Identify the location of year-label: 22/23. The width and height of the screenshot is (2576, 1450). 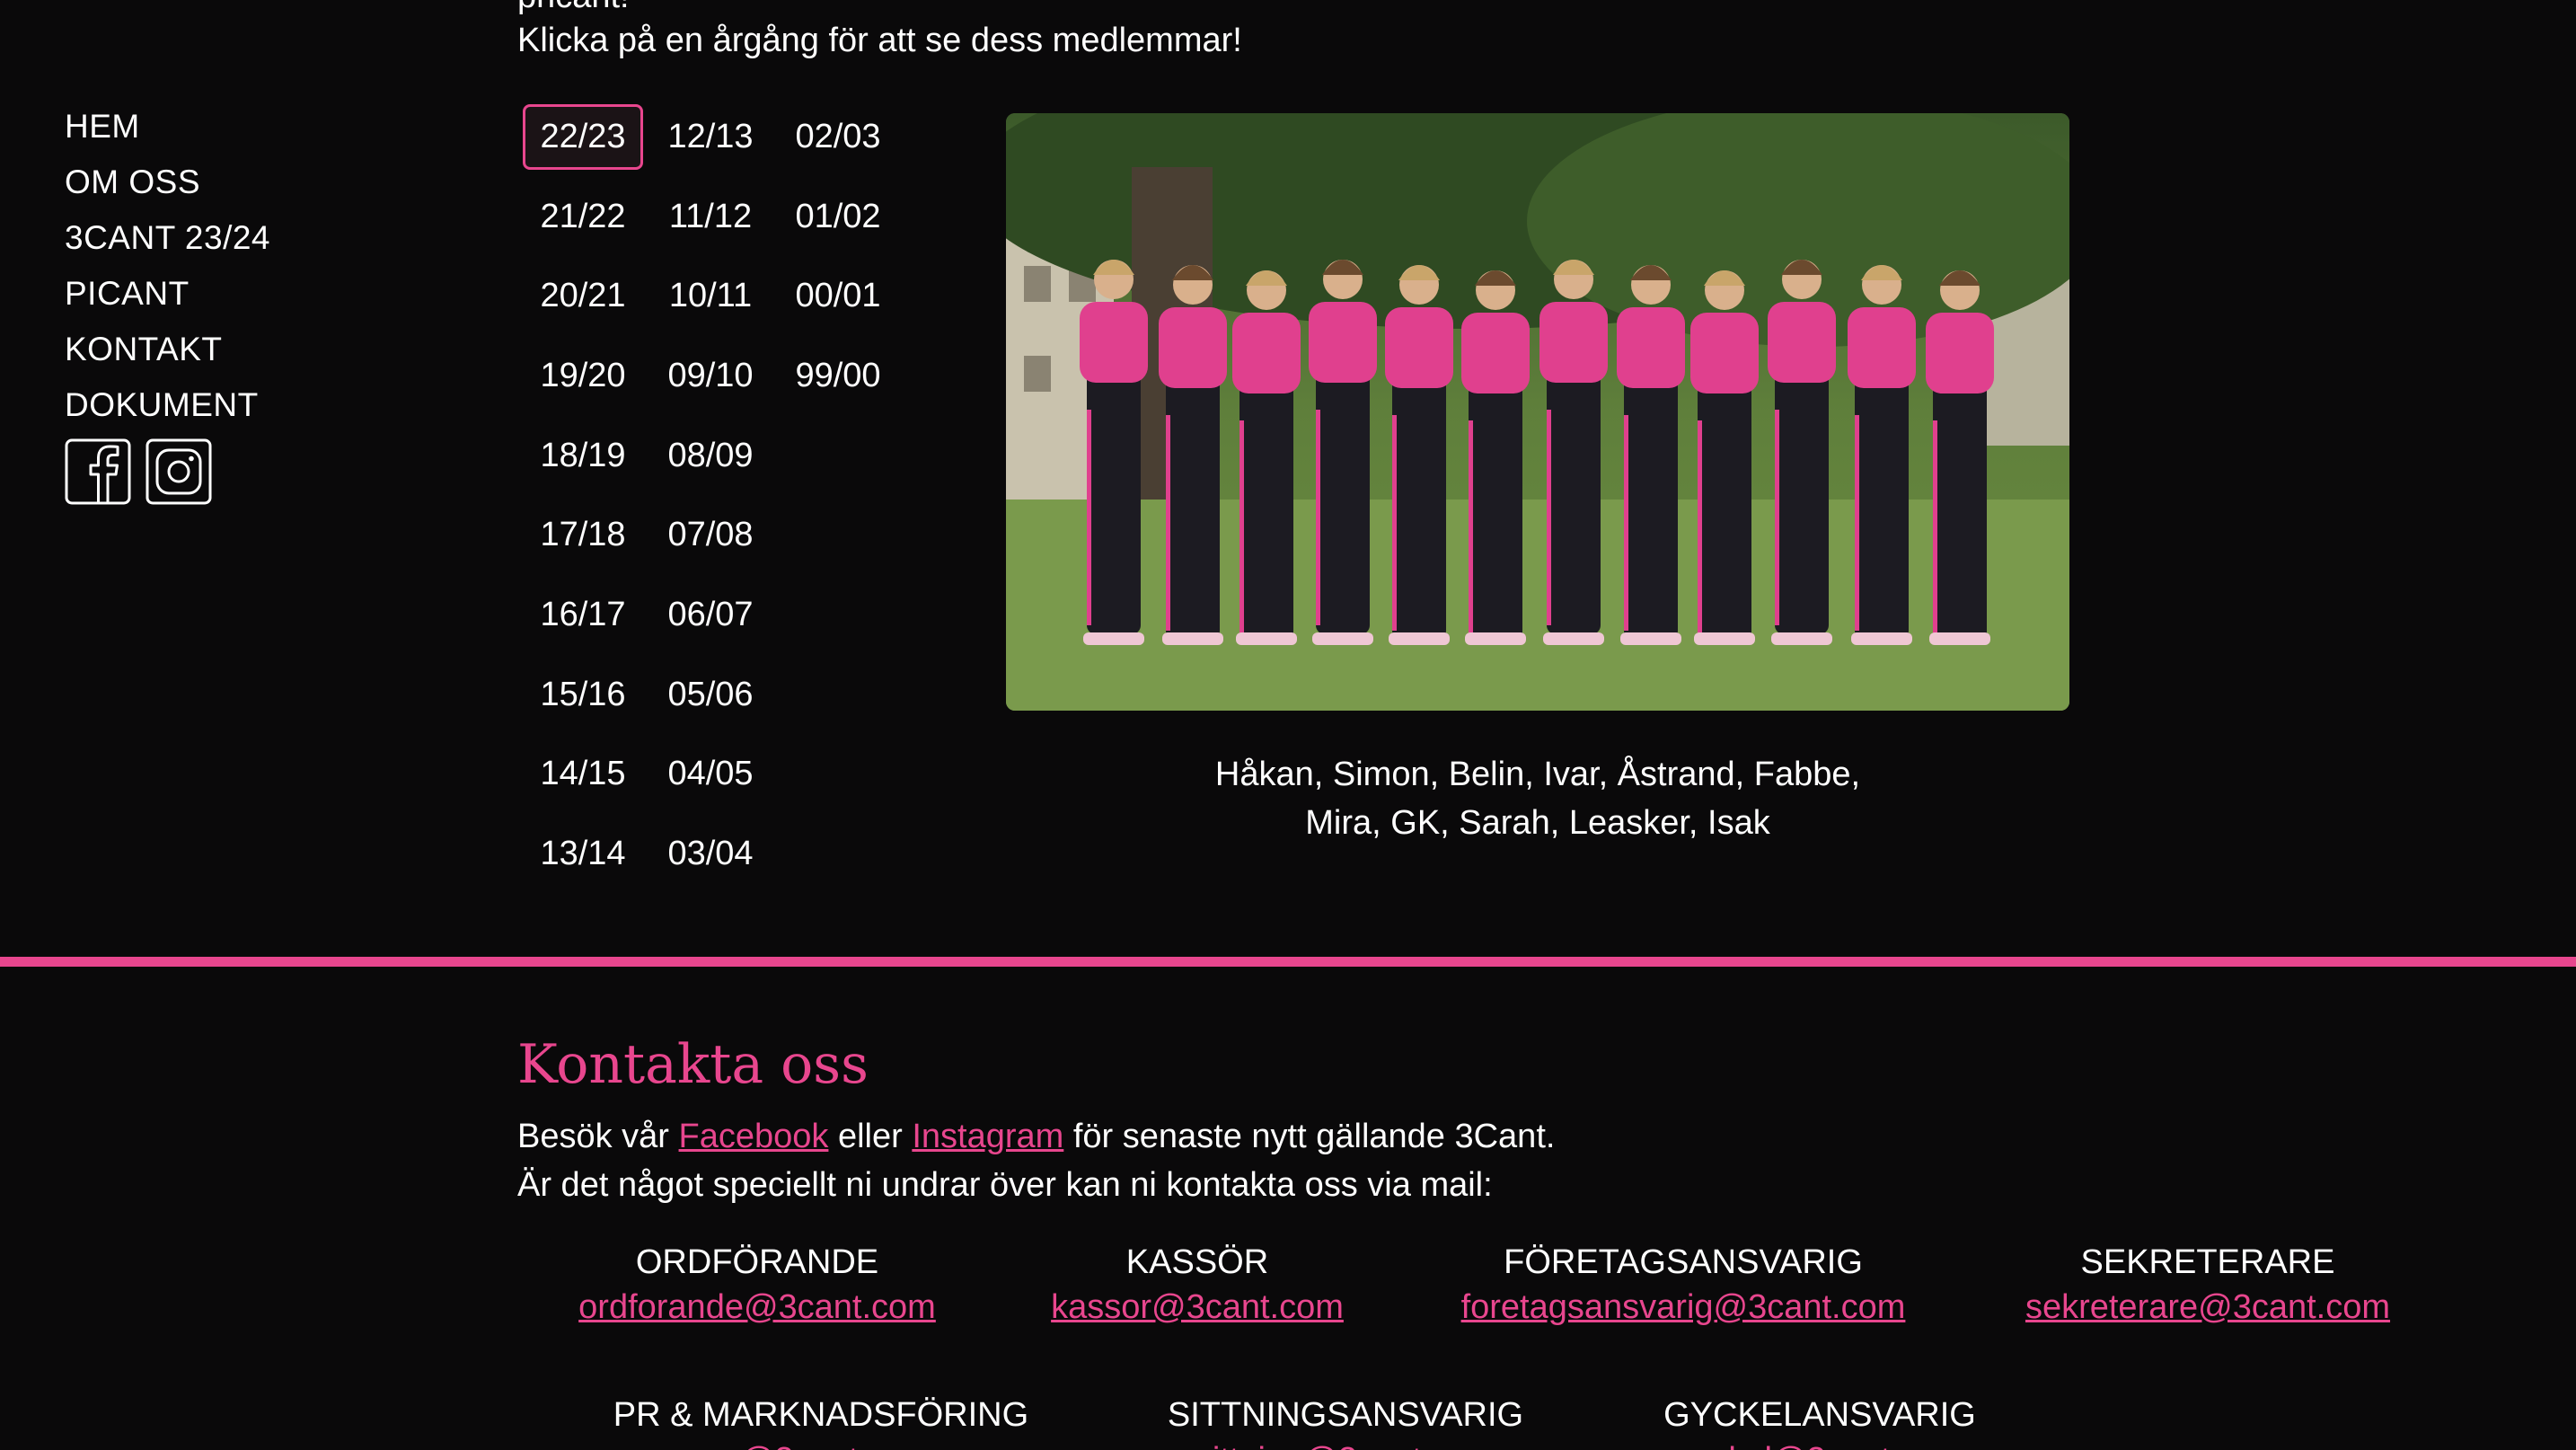
(583, 136).